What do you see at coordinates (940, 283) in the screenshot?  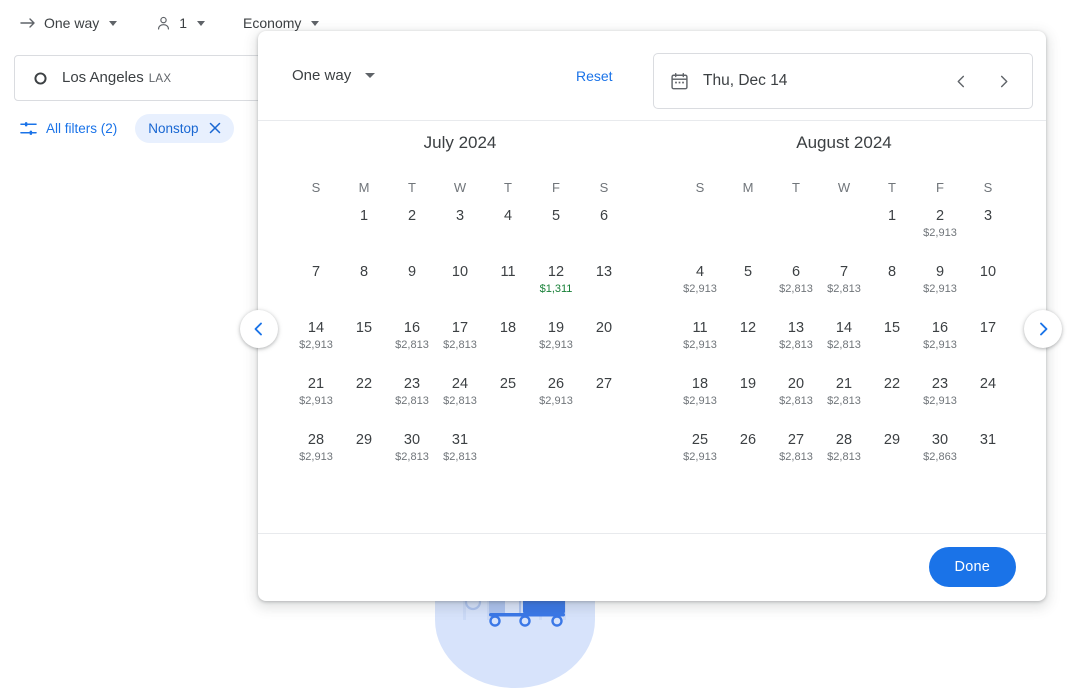 I see `calendar-day: 9 $2,913` at bounding box center [940, 283].